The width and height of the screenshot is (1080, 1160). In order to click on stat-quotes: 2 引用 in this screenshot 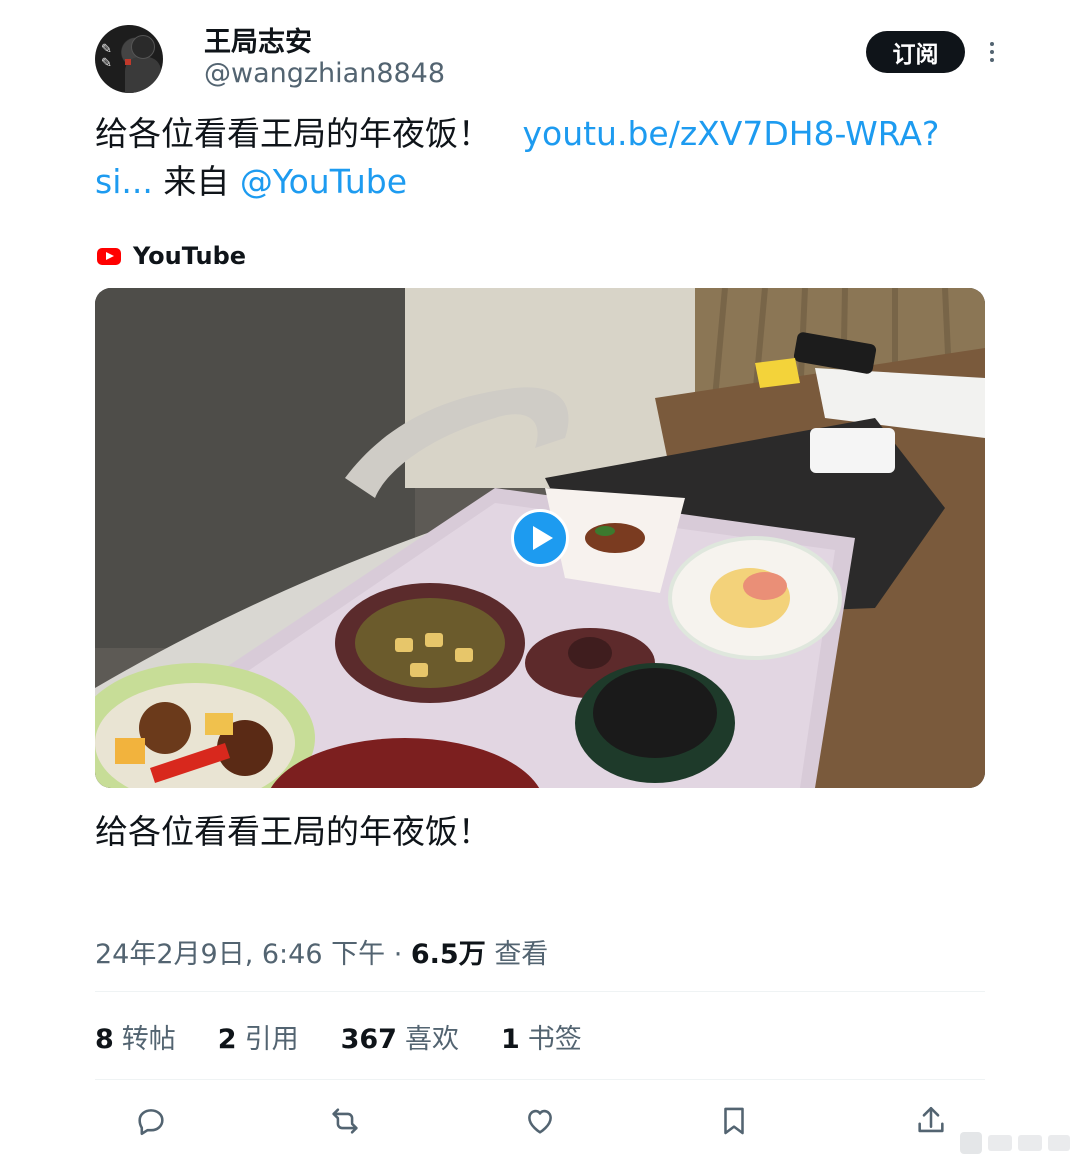, I will do `click(258, 1036)`.